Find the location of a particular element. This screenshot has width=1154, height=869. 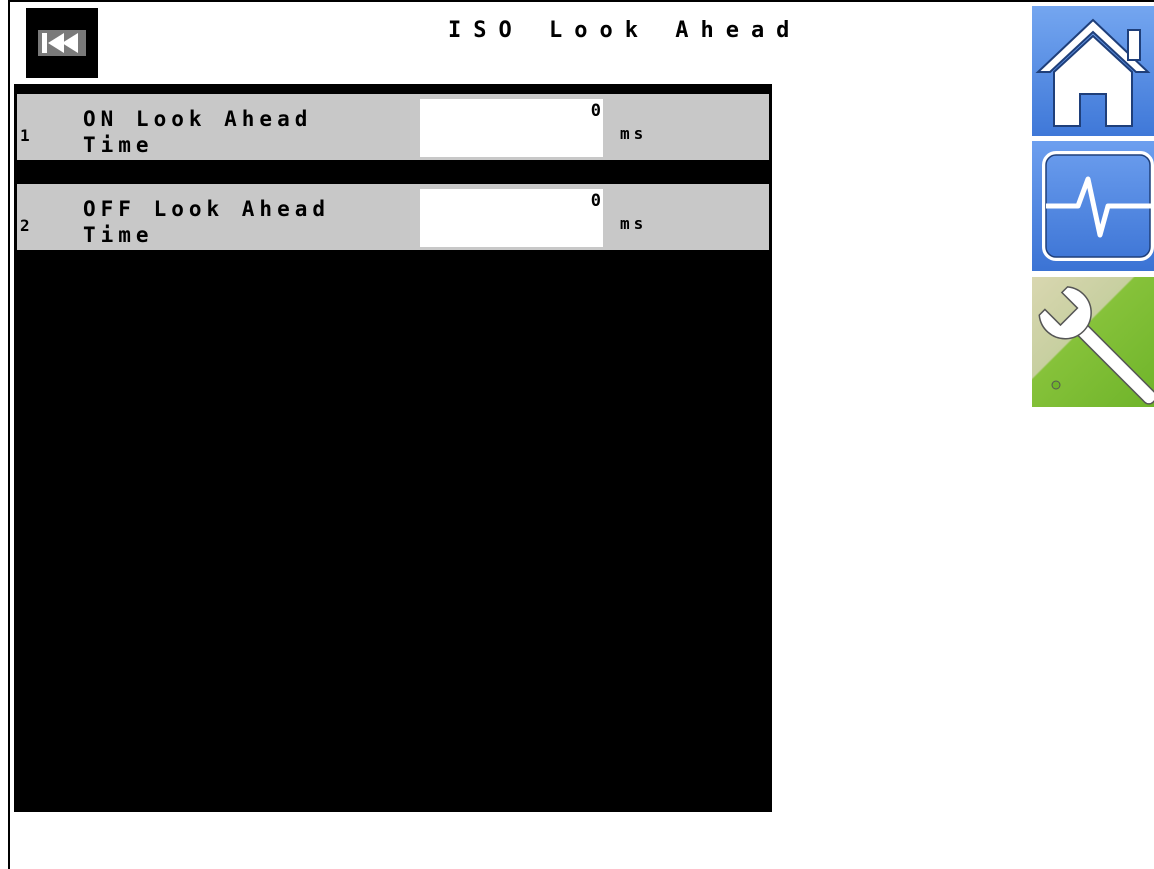

page-title: ISO Look Ahead is located at coordinates (625, 30).